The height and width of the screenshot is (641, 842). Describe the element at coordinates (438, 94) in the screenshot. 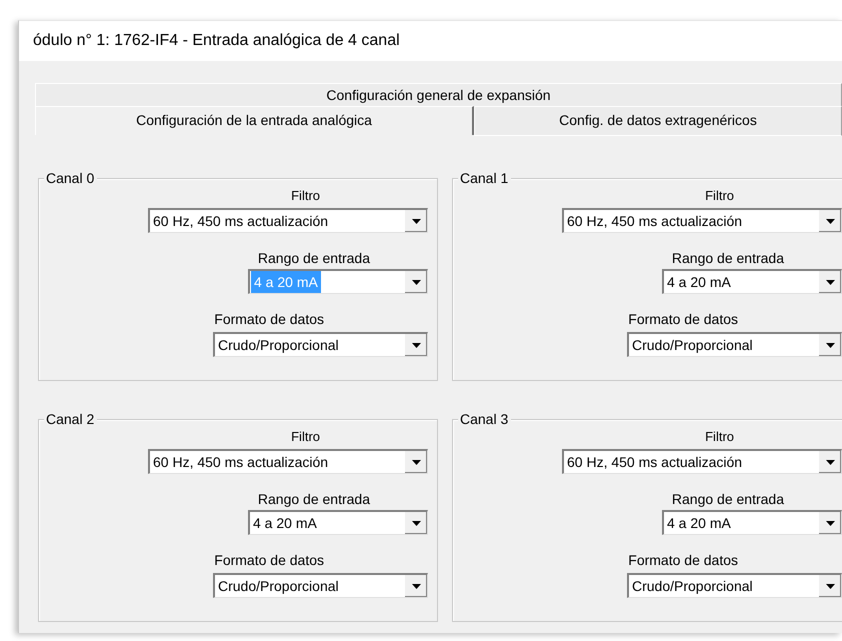

I see `tab: Configuración general de expansión` at that location.